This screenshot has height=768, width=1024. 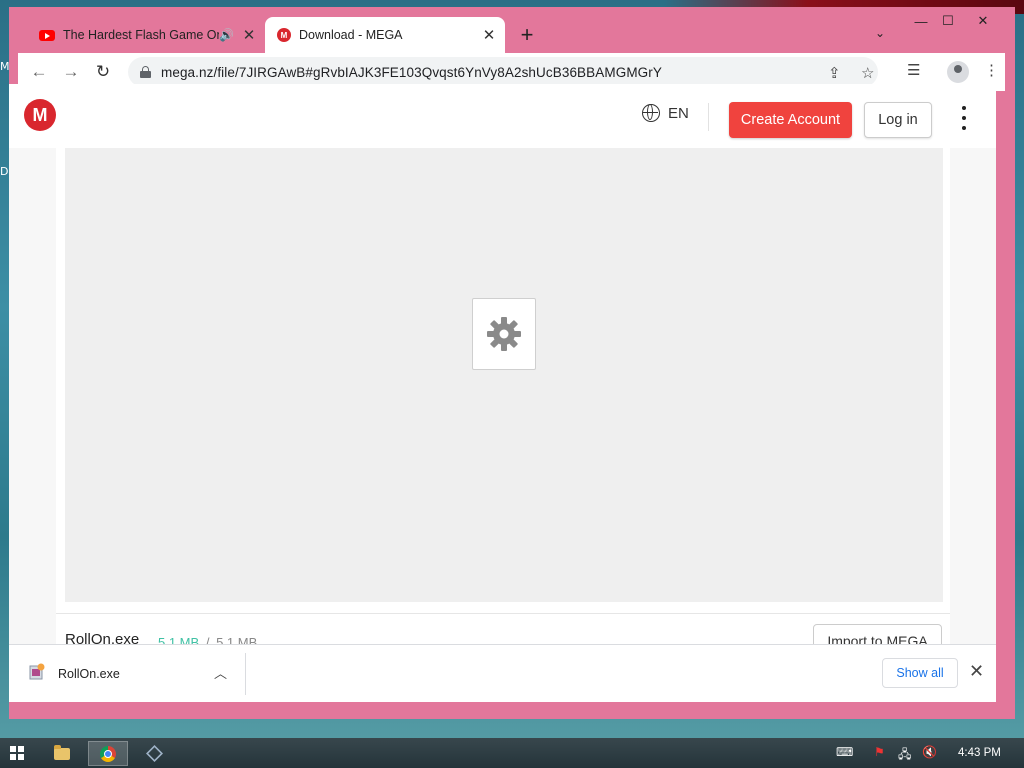 What do you see at coordinates (678, 113) in the screenshot?
I see `language-label: EN` at bounding box center [678, 113].